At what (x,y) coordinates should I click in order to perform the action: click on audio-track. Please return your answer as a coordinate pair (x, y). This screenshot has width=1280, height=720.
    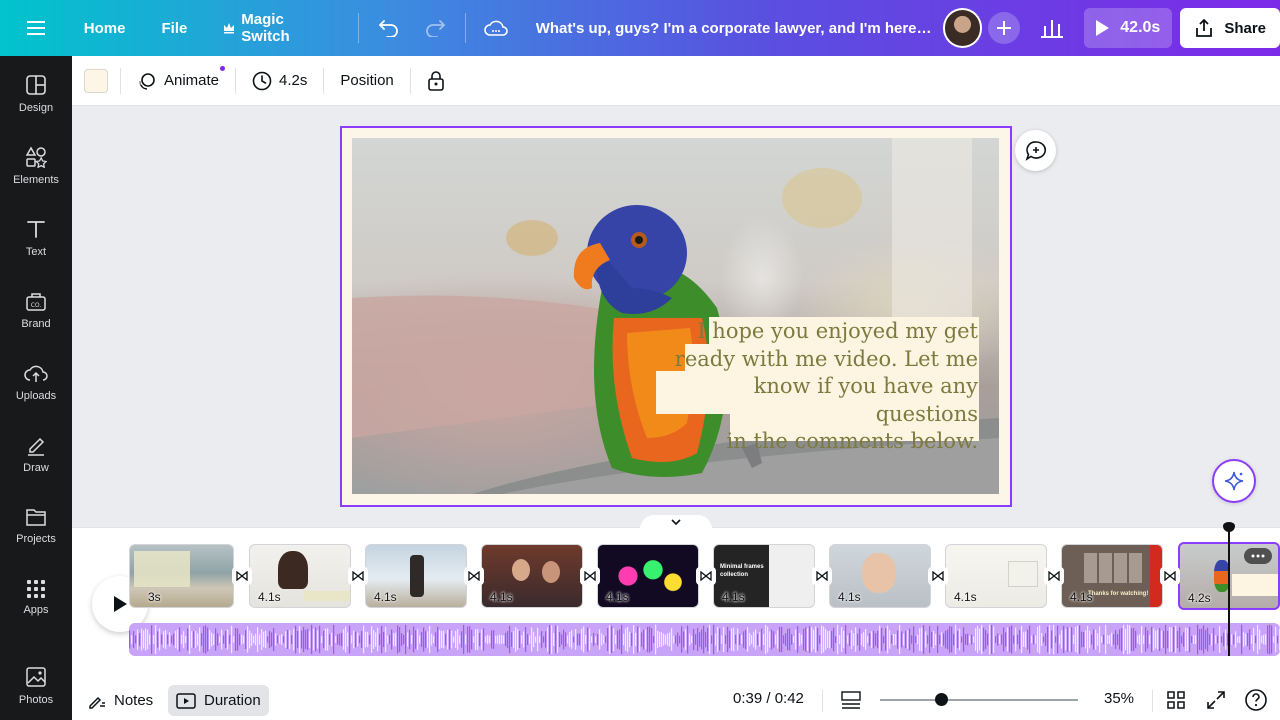
    Looking at the image, I should click on (704, 639).